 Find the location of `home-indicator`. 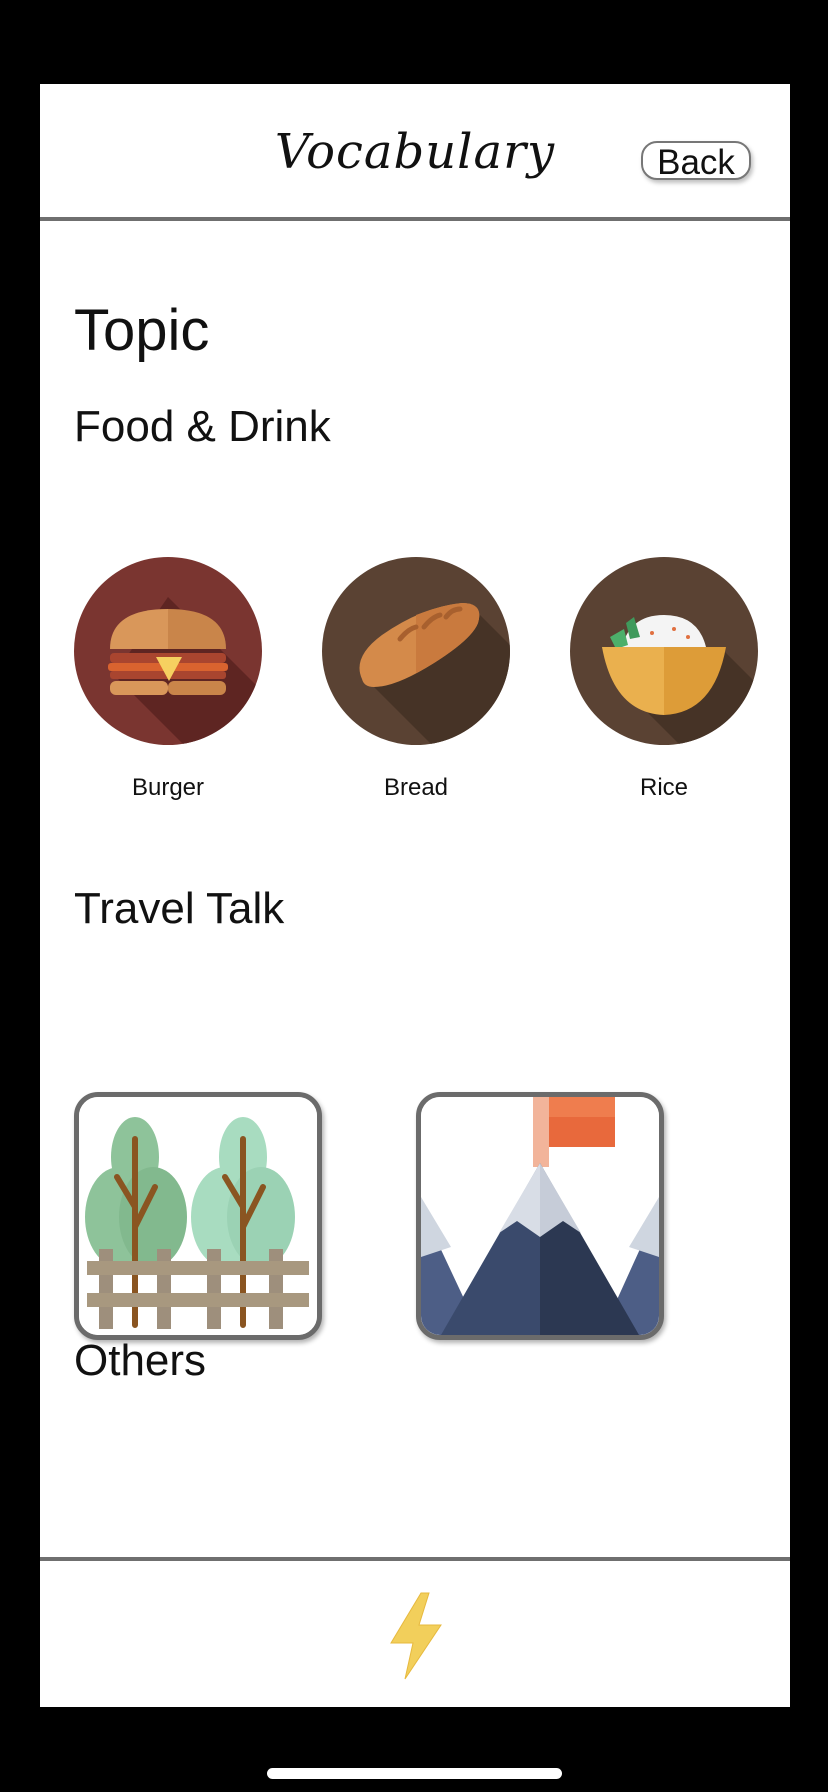

home-indicator is located at coordinates (414, 1773).